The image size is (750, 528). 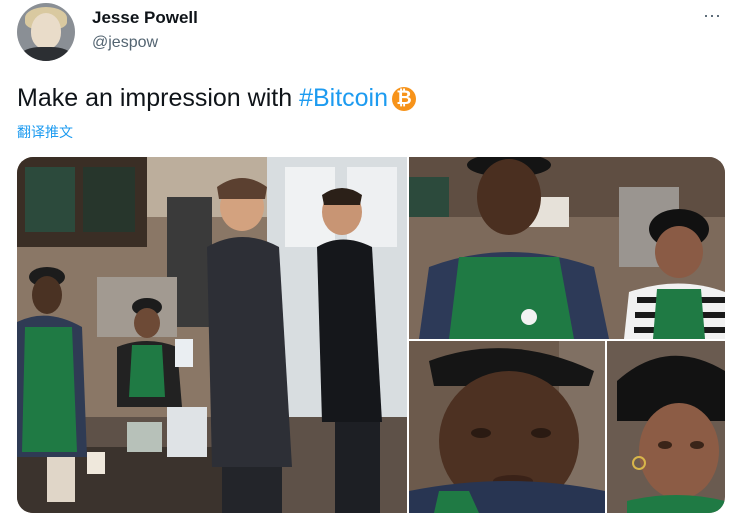 I want to click on barista-face-right-photo-icon, so click(x=666, y=427).